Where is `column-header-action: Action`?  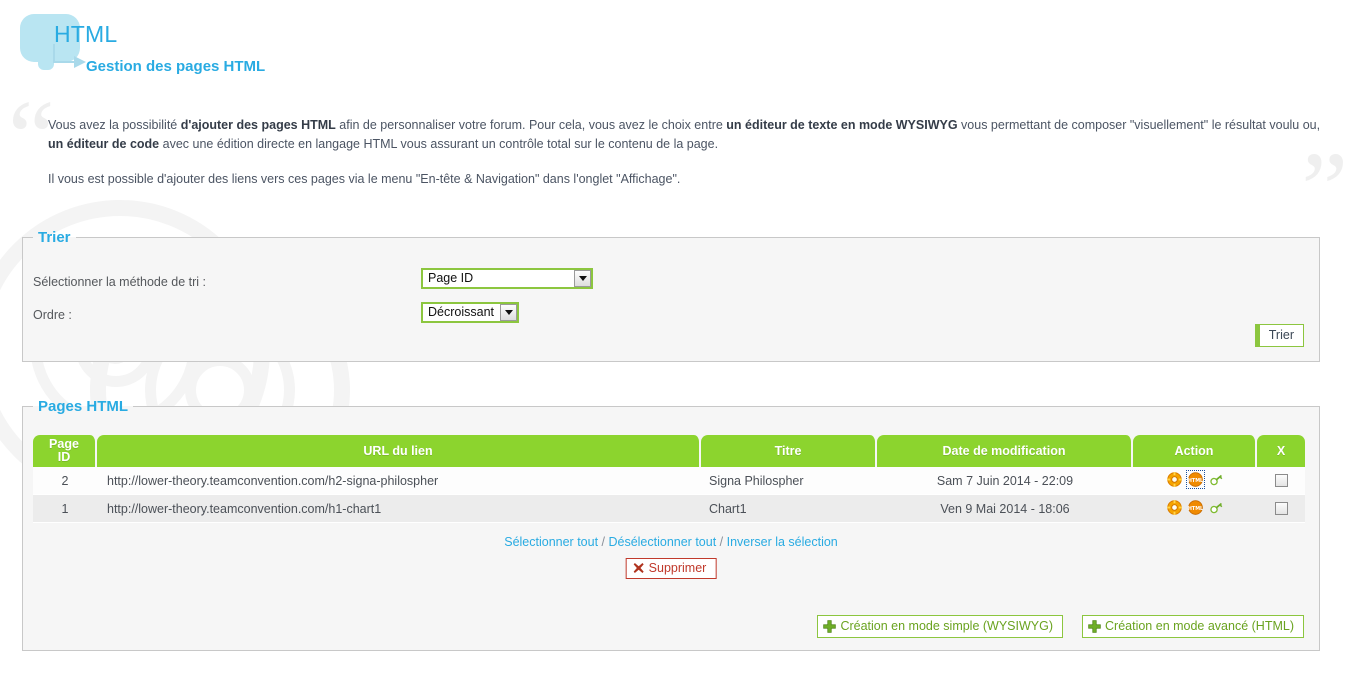 column-header-action: Action is located at coordinates (1195, 451).